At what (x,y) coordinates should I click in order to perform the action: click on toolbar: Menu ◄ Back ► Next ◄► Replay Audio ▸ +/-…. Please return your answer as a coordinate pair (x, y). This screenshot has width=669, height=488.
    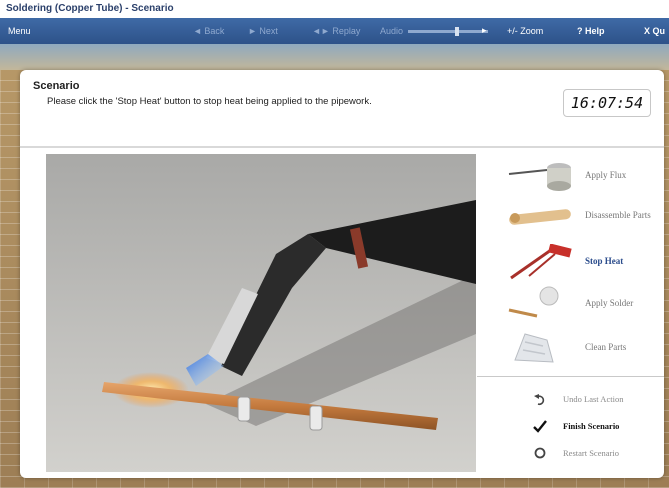
    Looking at the image, I should click on (334, 31).